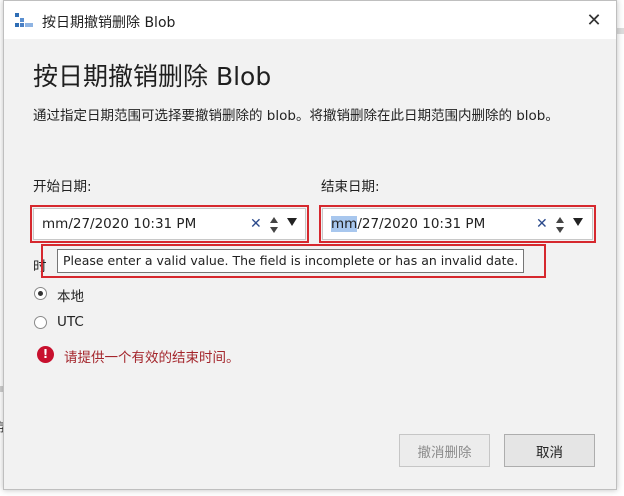 The image size is (624, 496). Describe the element at coordinates (45, 354) in the screenshot. I see `error-icon: !` at that location.